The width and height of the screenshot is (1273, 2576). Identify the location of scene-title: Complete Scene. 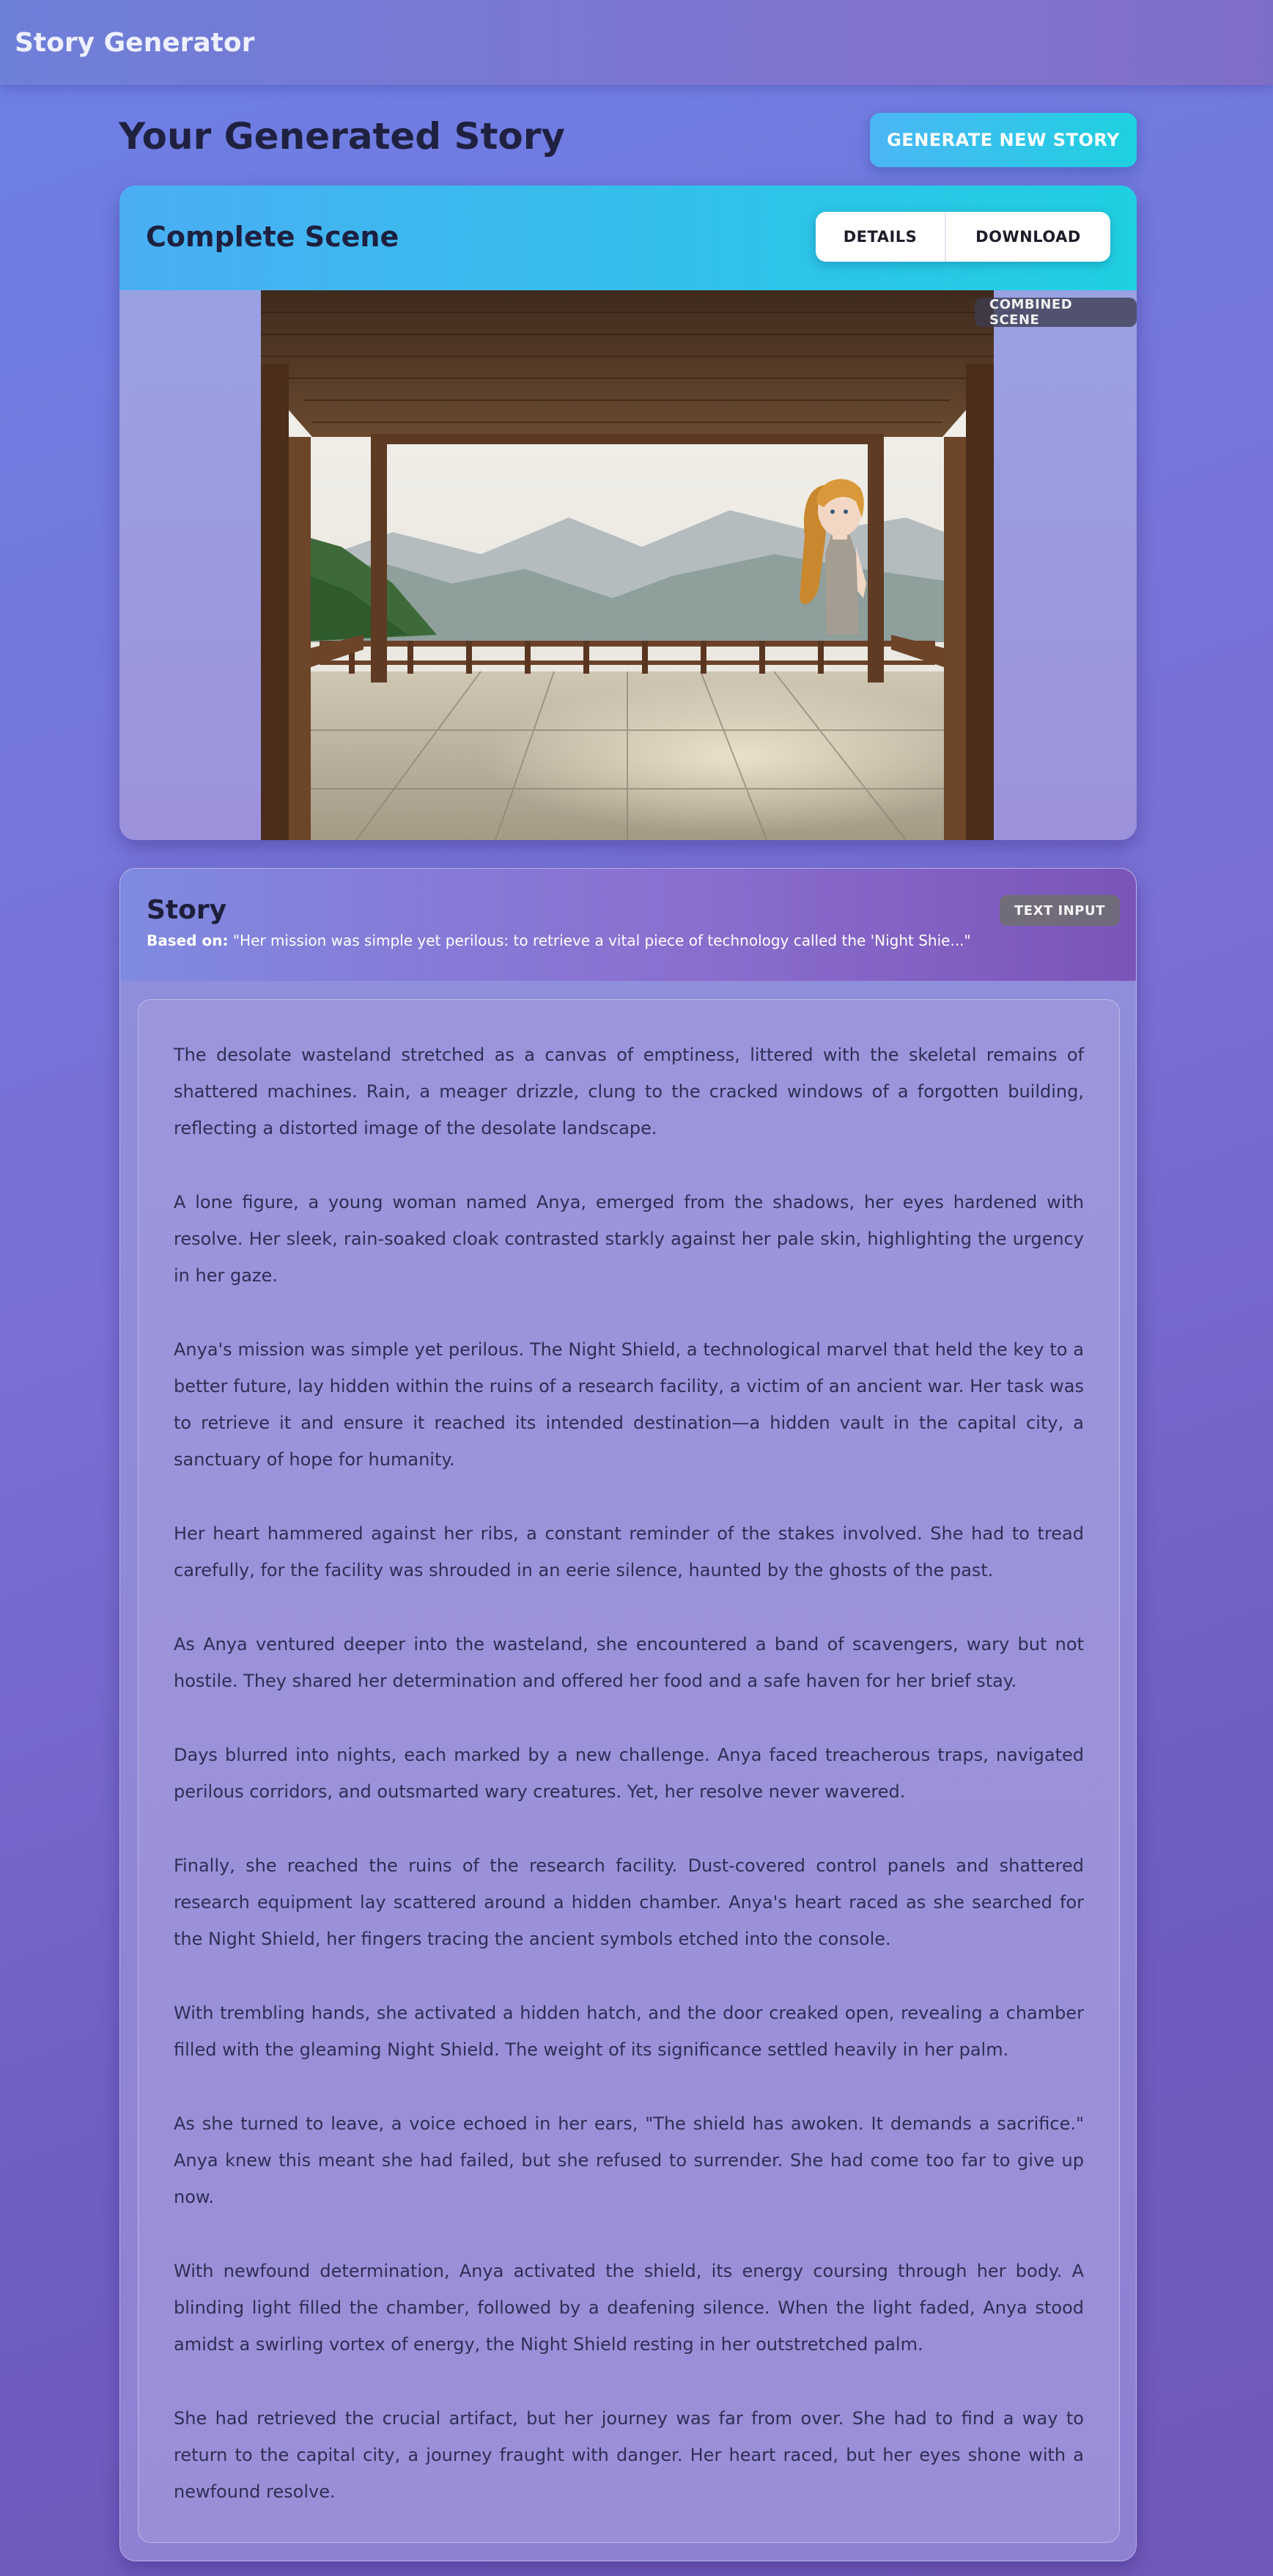
(272, 237).